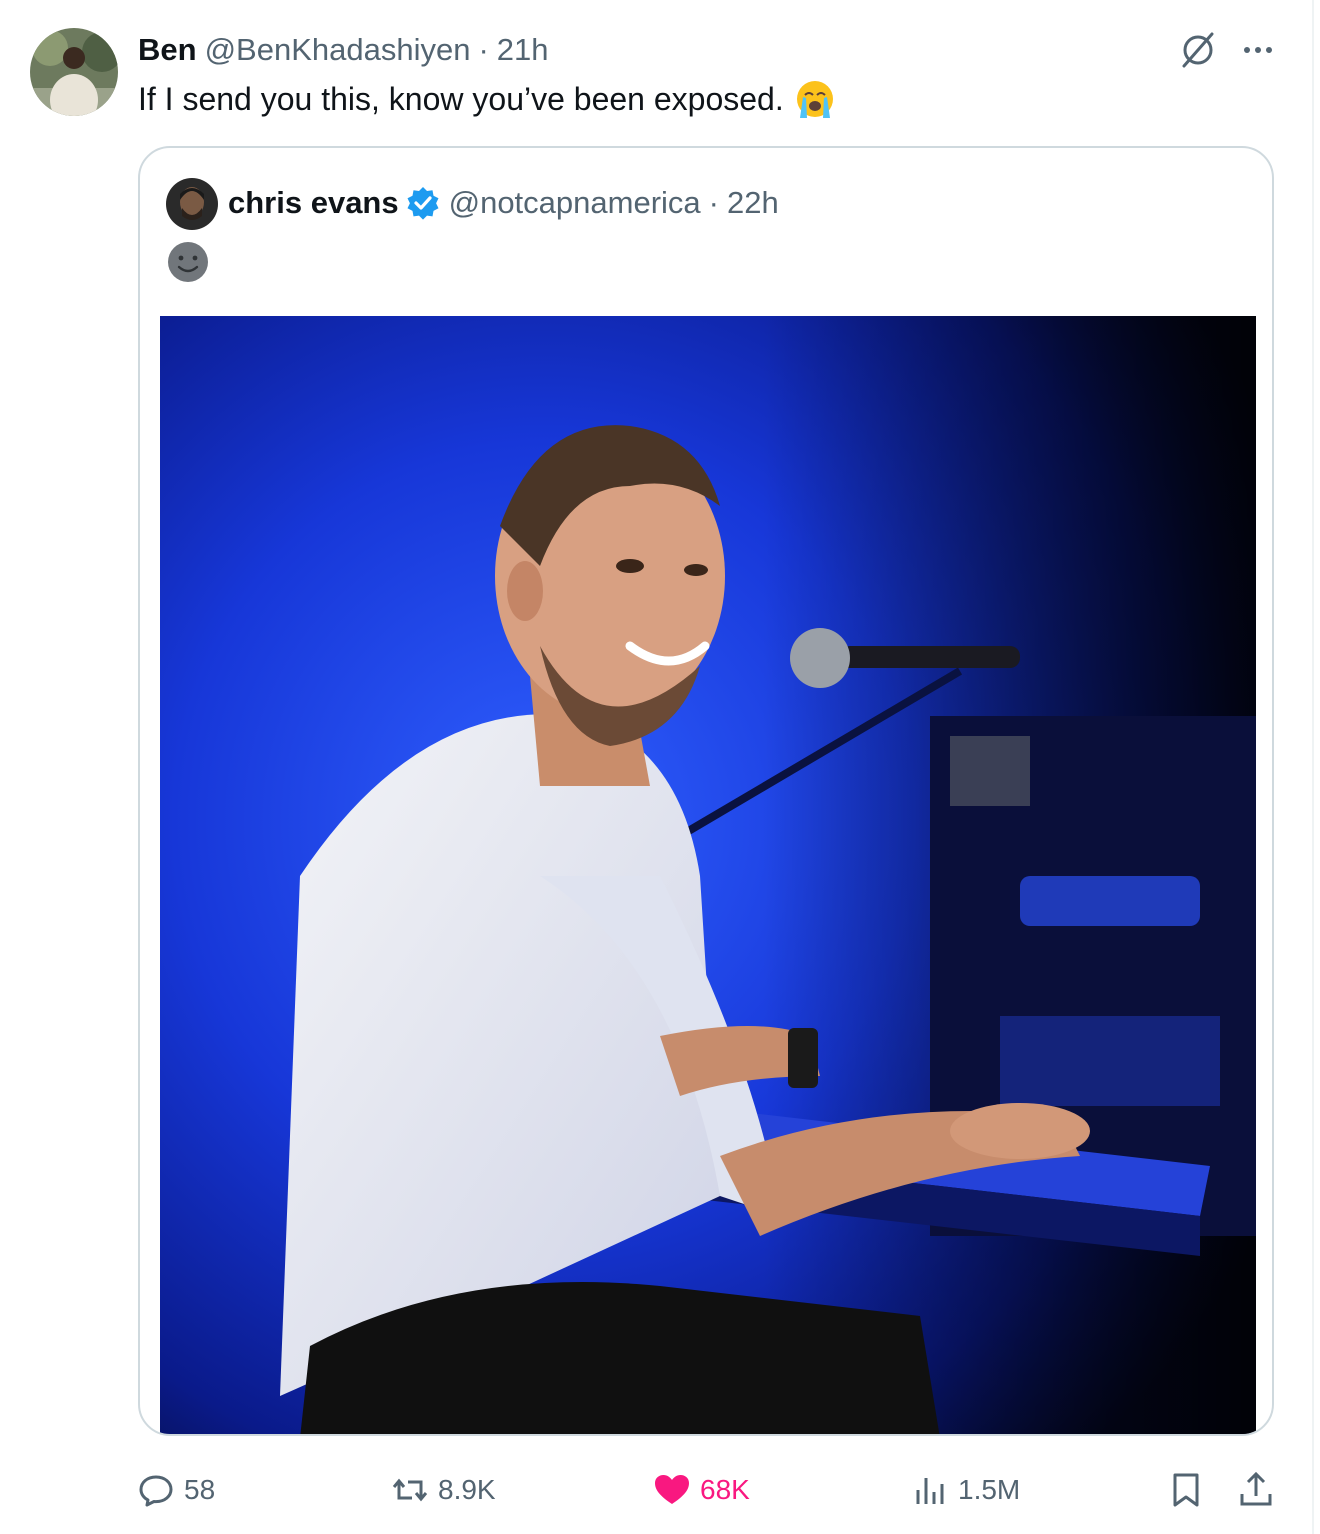 The image size is (1320, 1534). I want to click on more-options-icon, so click(1258, 50).